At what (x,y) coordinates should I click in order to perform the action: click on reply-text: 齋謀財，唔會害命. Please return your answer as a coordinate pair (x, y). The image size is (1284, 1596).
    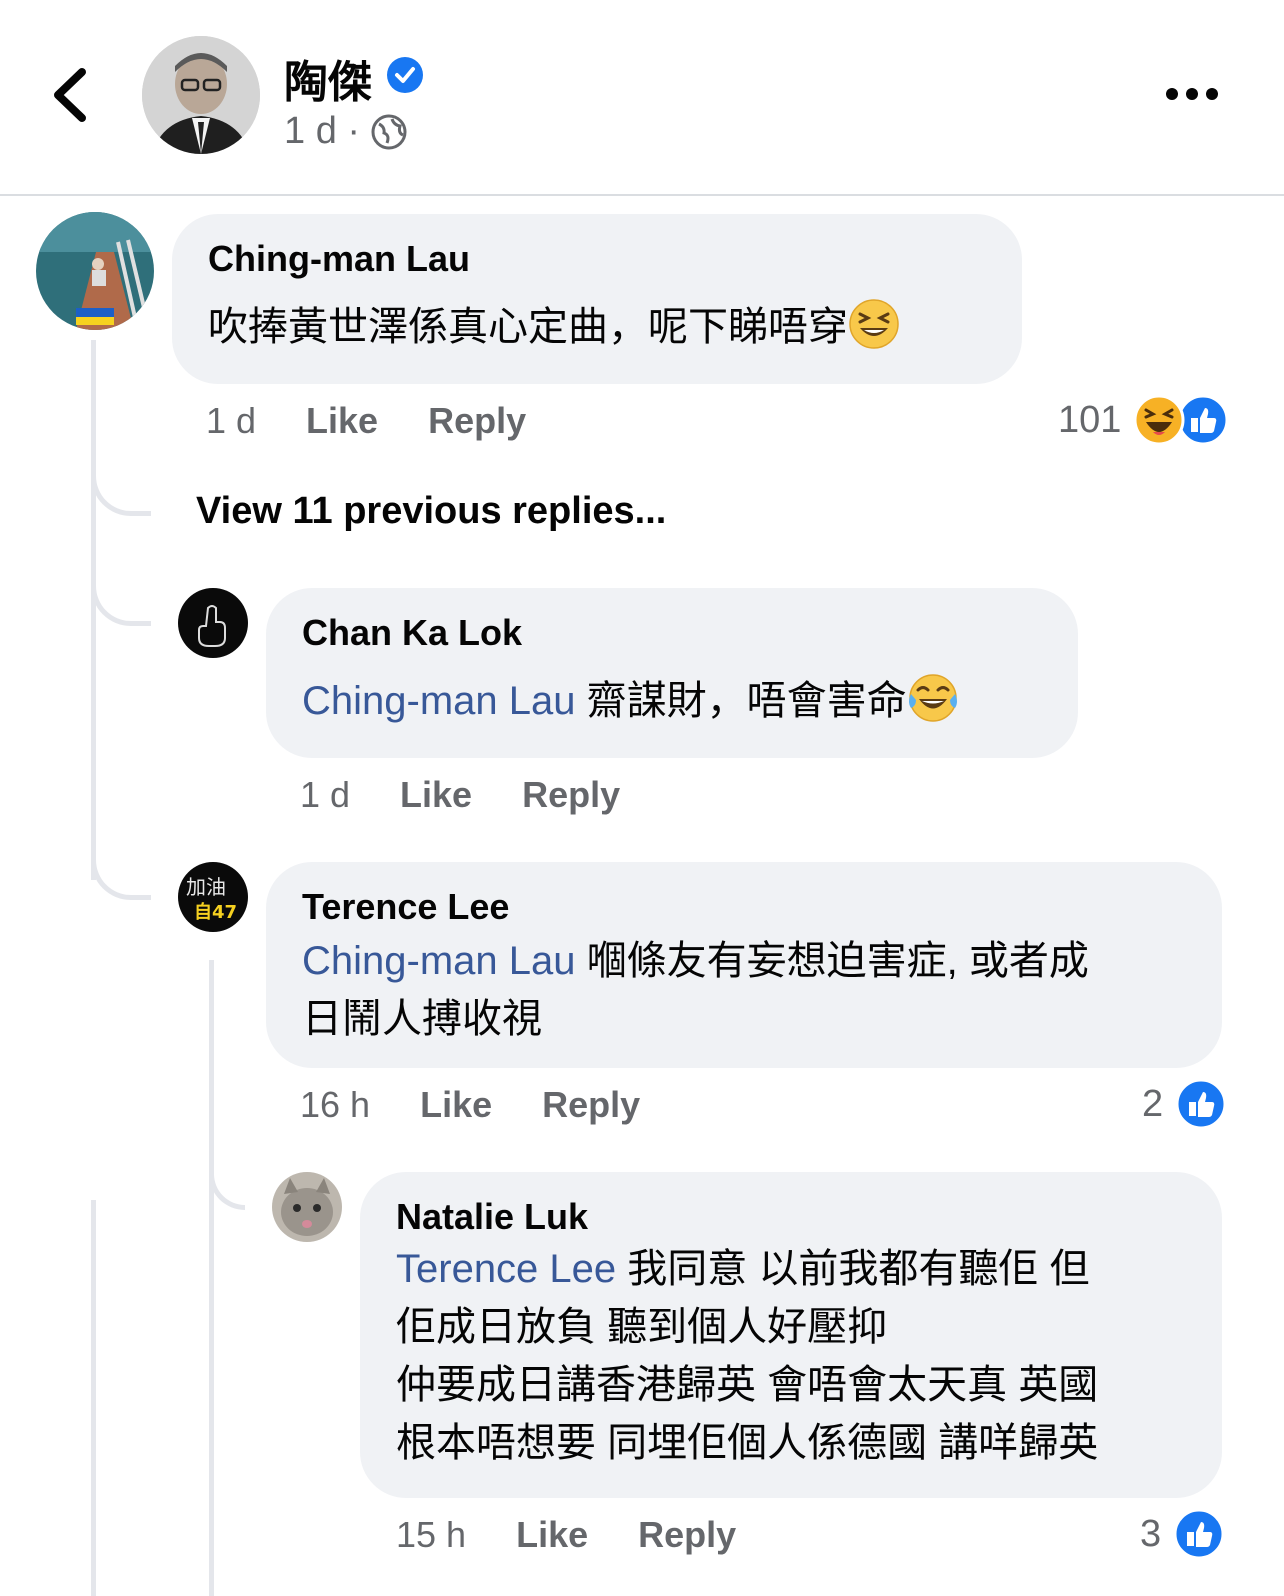
    Looking at the image, I should click on (741, 701).